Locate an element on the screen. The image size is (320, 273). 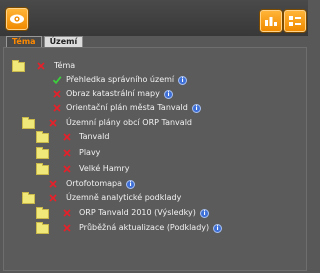
tree-item: Územně analytické podklady is located at coordinates (154, 198).